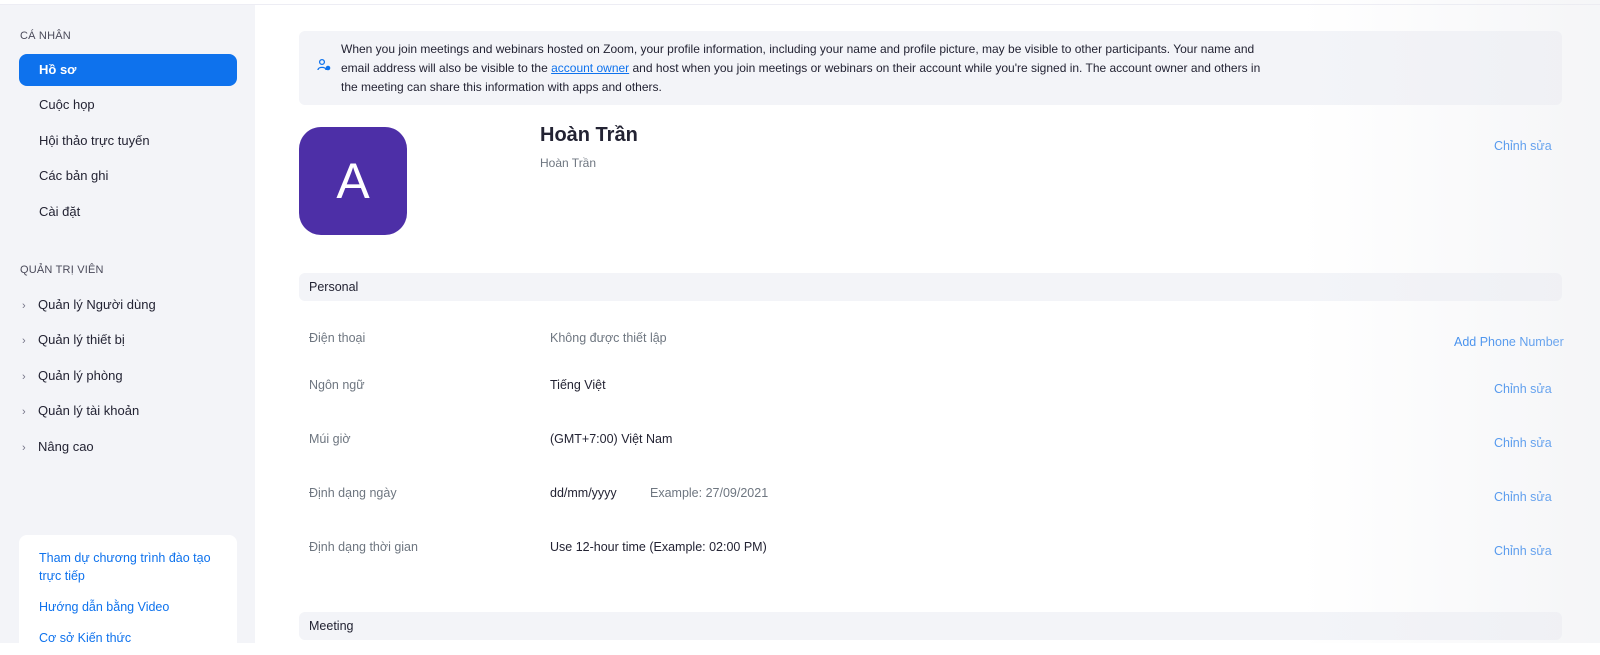 This screenshot has width=1600, height=655. I want to click on sidebar-item-settings: Cài đặt, so click(128, 212).